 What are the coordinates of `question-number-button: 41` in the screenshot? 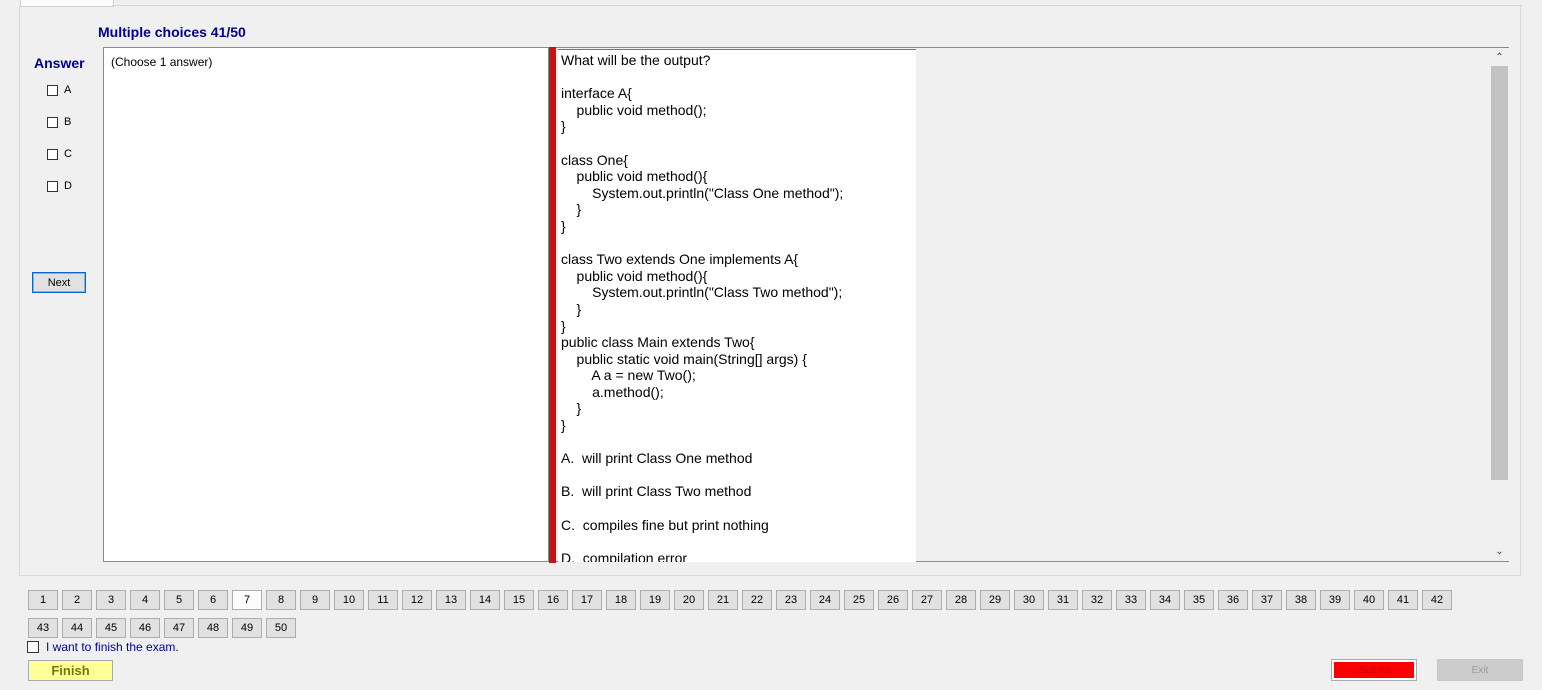 It's located at (1403, 600).